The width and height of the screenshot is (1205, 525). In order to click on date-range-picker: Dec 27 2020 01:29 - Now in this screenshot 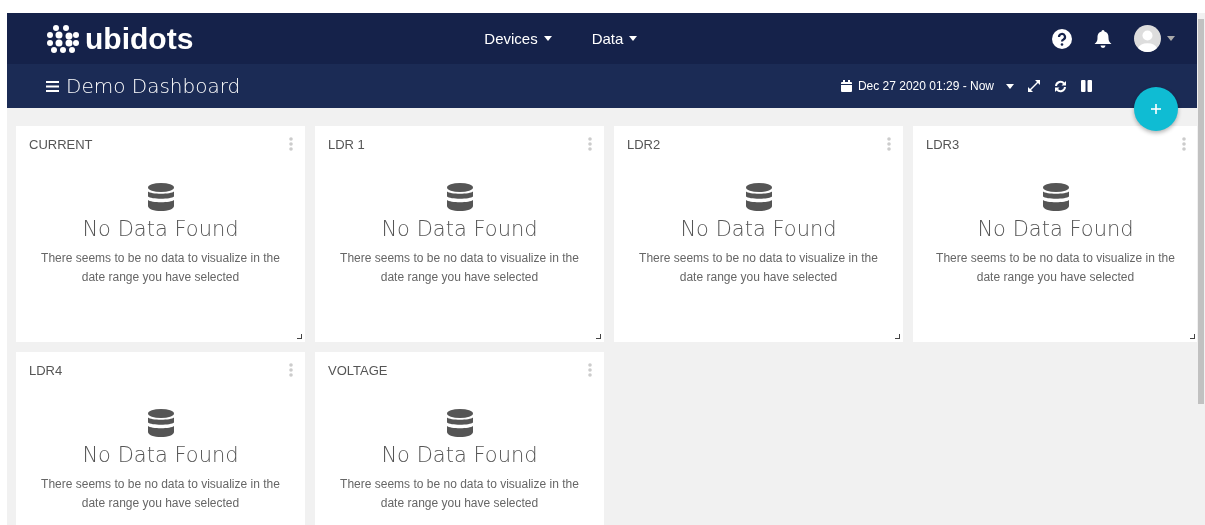, I will do `click(927, 86)`.